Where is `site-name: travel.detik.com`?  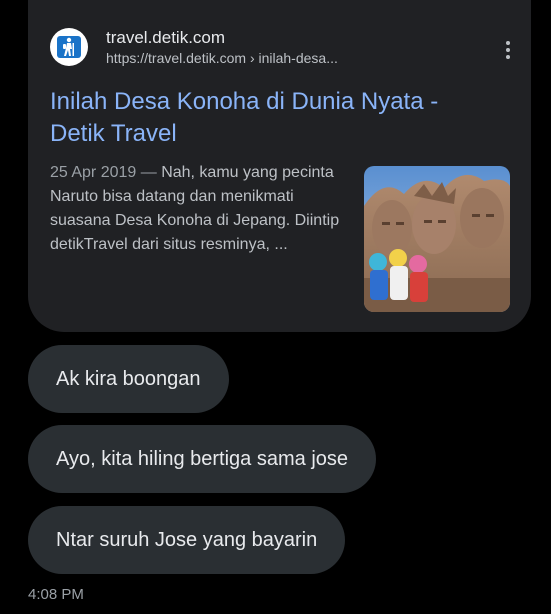 site-name: travel.detik.com is located at coordinates (166, 37).